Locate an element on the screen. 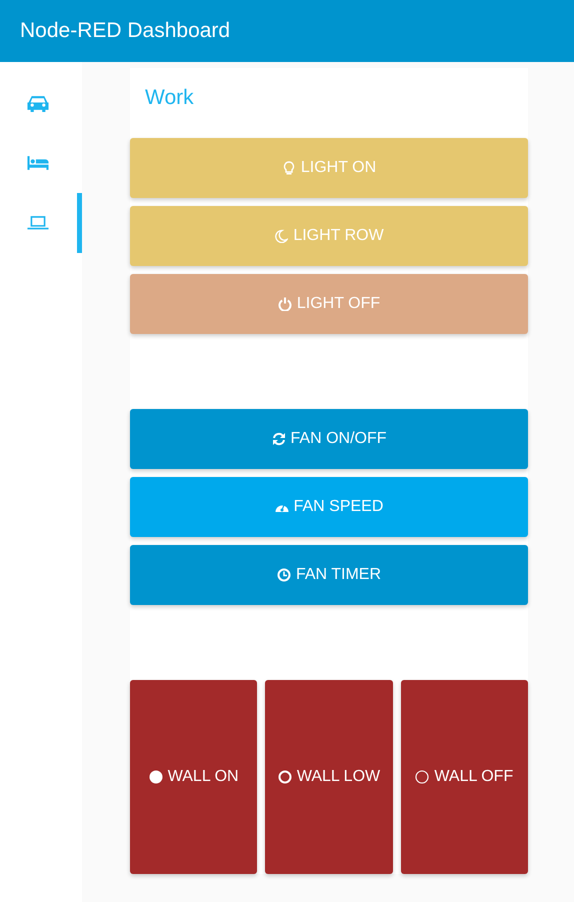 This screenshot has height=902, width=574. dashboard-button: FAN SPEED is located at coordinates (329, 507).